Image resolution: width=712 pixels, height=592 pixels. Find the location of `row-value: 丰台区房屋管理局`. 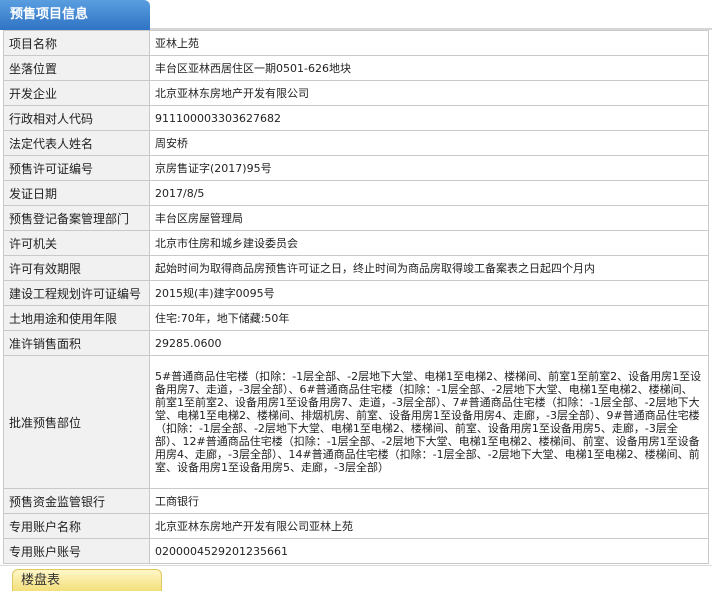

row-value: 丰台区房屋管理局 is located at coordinates (429, 218).